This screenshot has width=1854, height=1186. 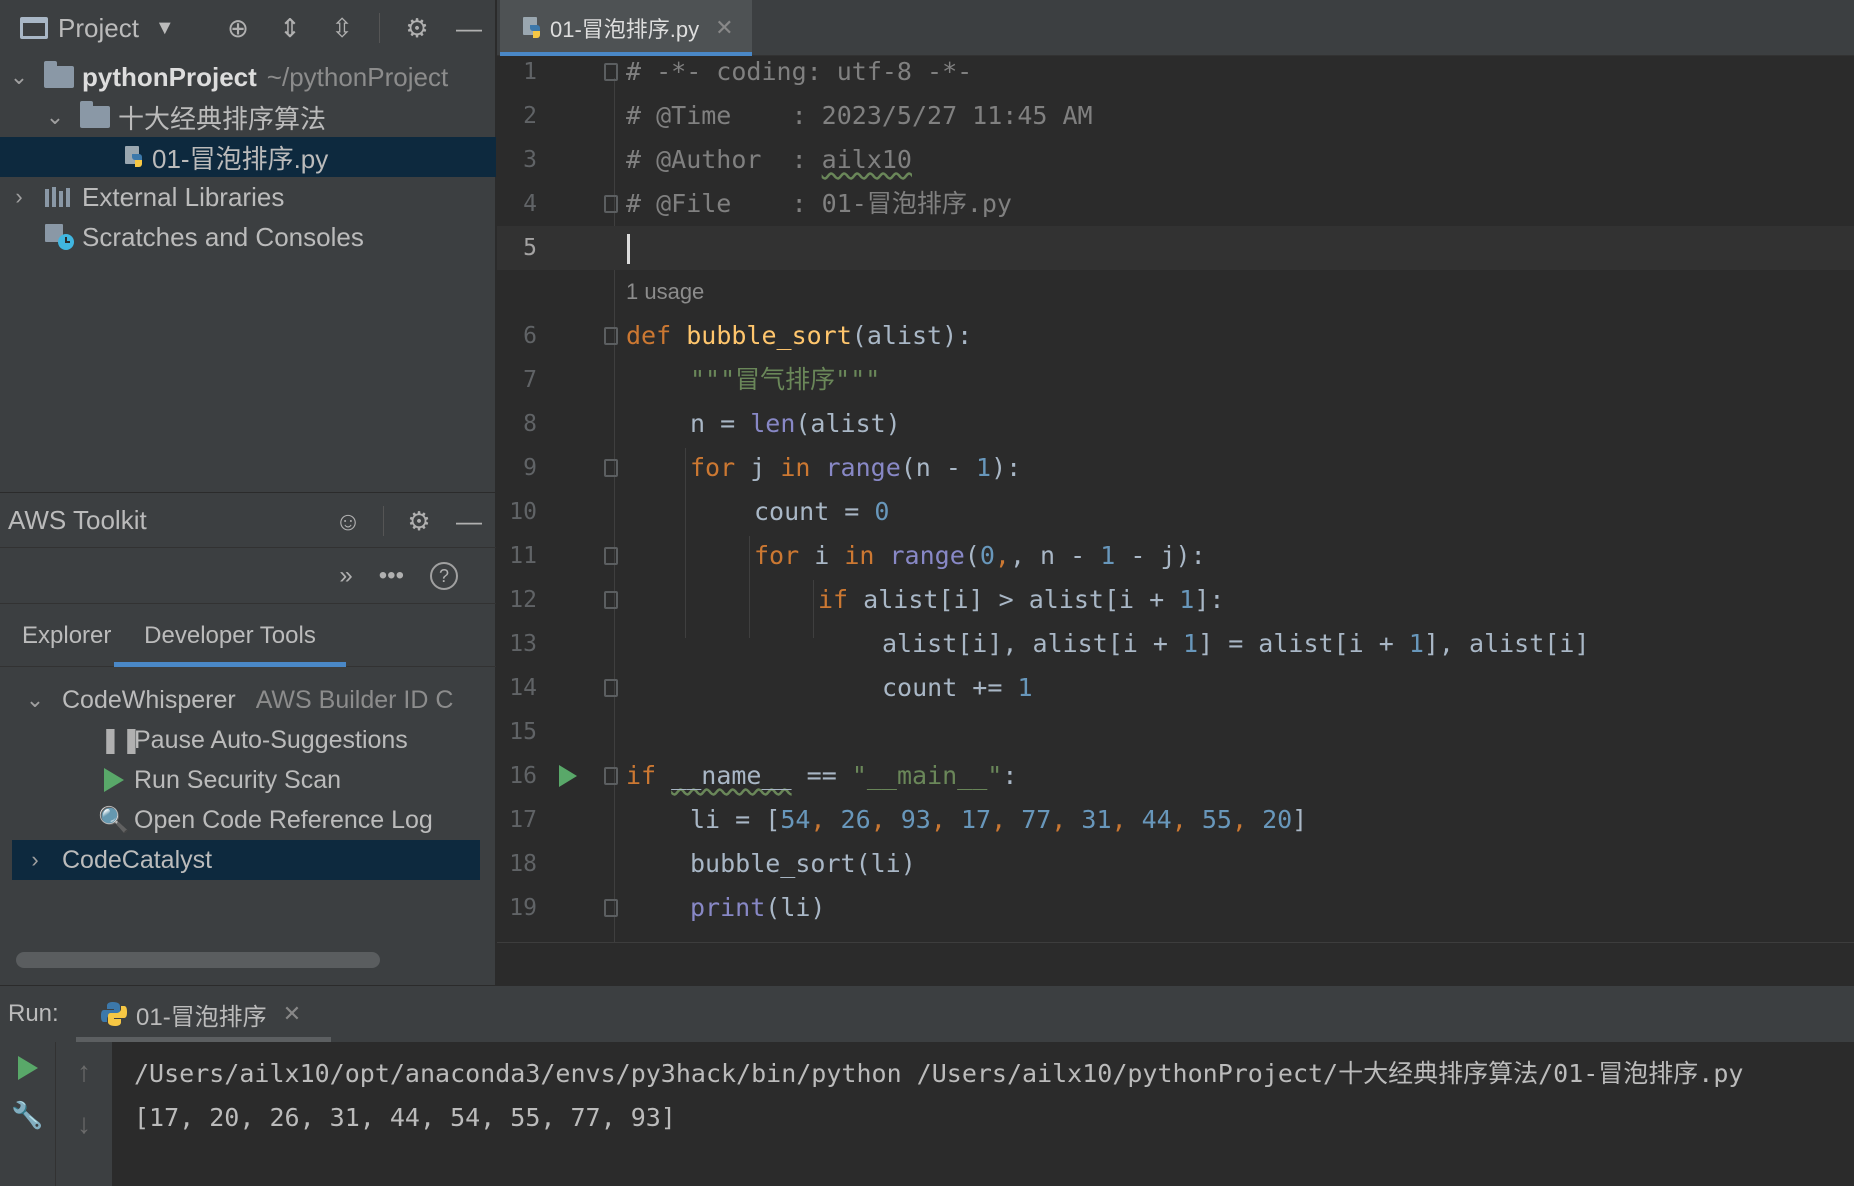 I want to click on code-text: # @Author : ailx10, so click(x=769, y=160).